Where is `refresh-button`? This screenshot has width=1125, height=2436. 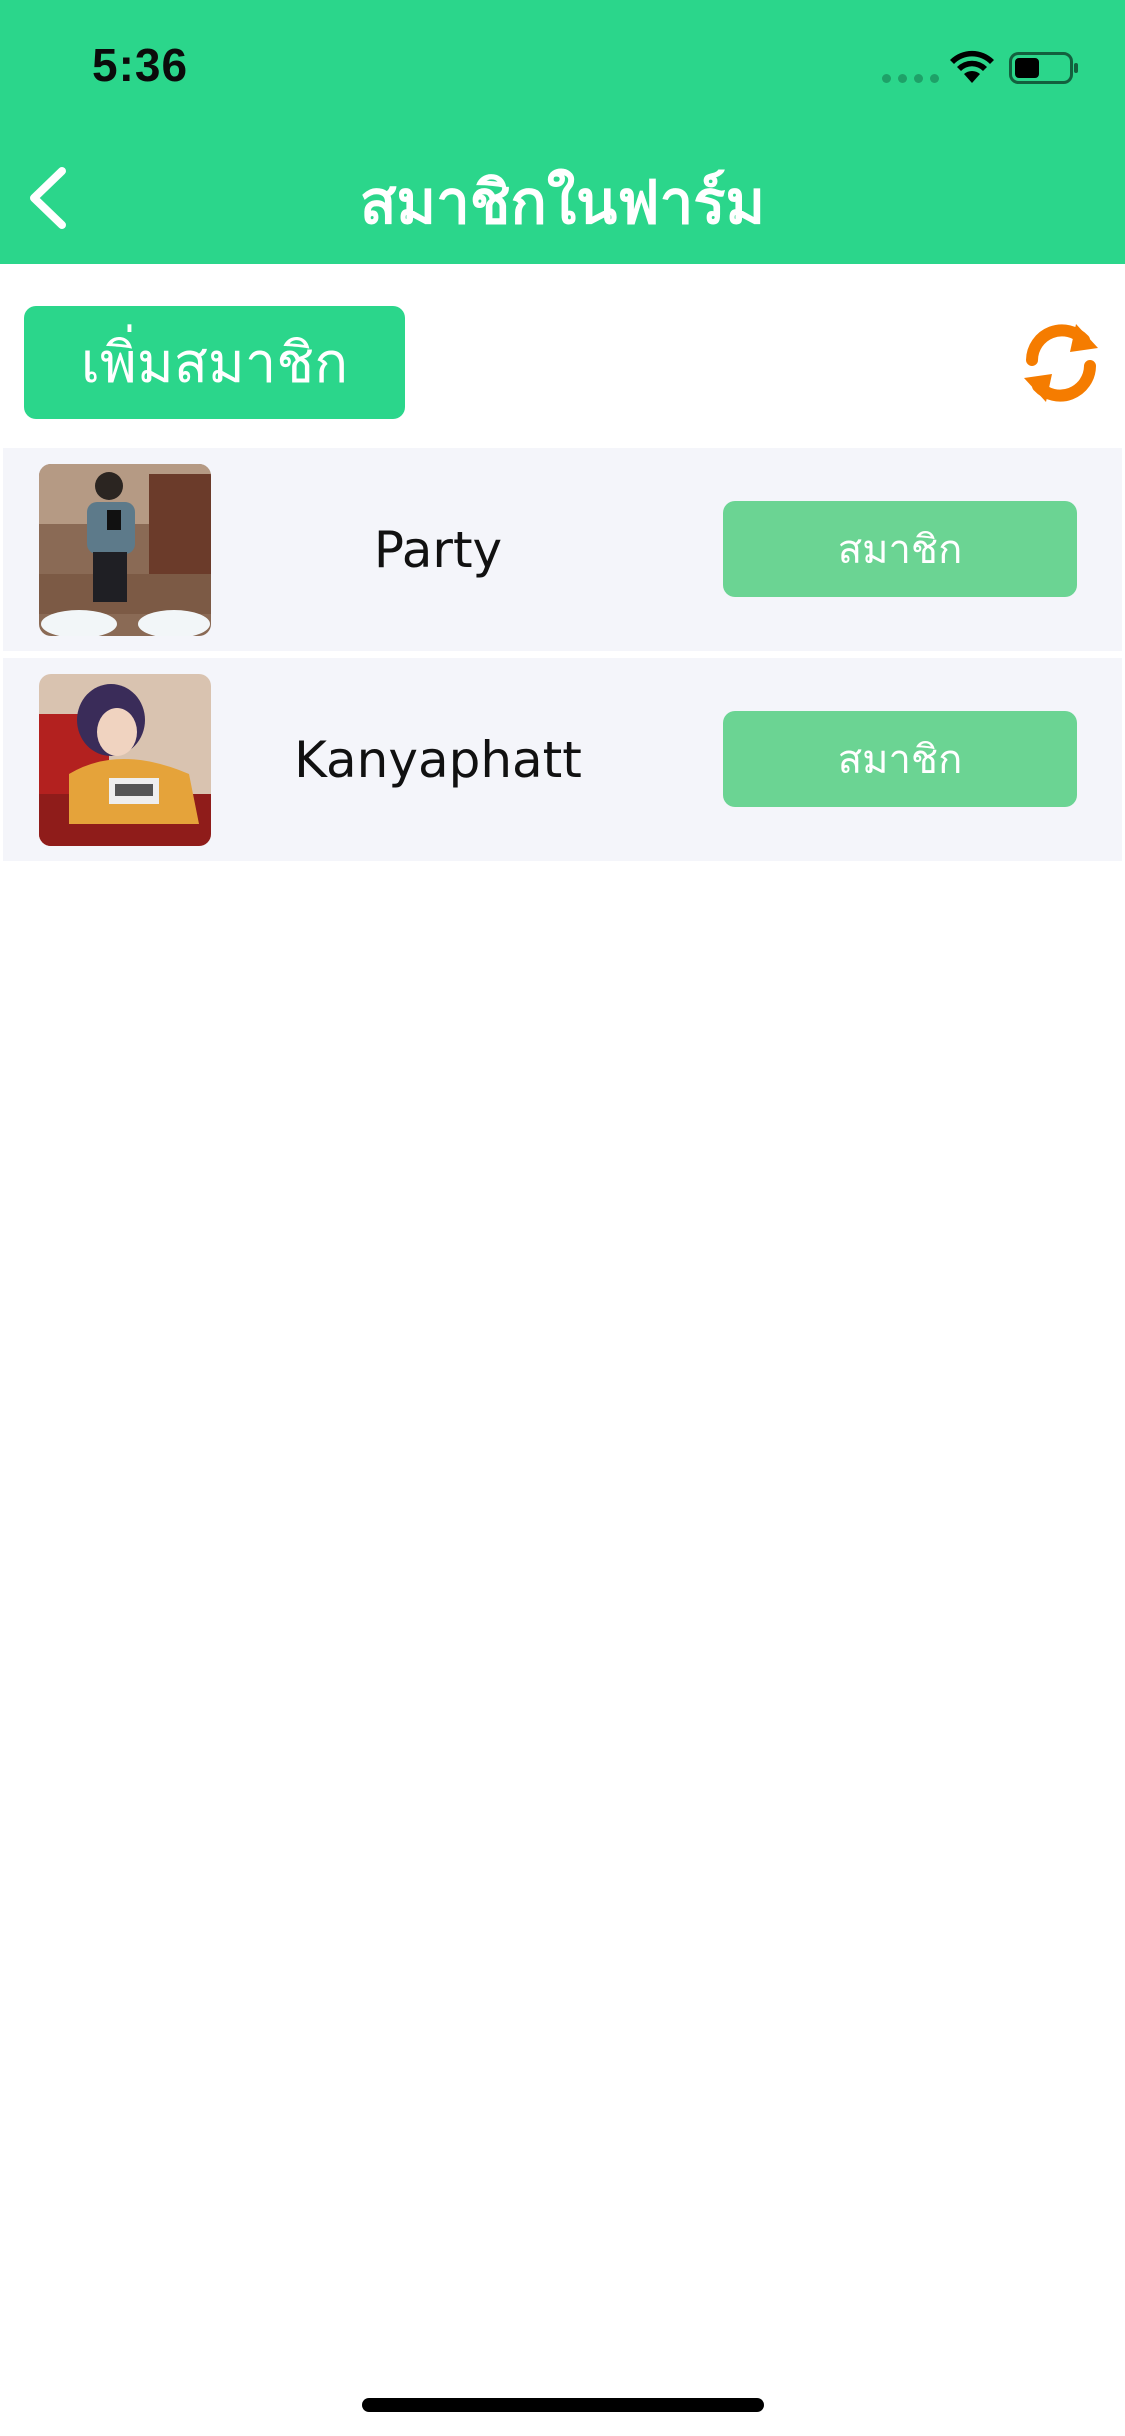 refresh-button is located at coordinates (1061, 363).